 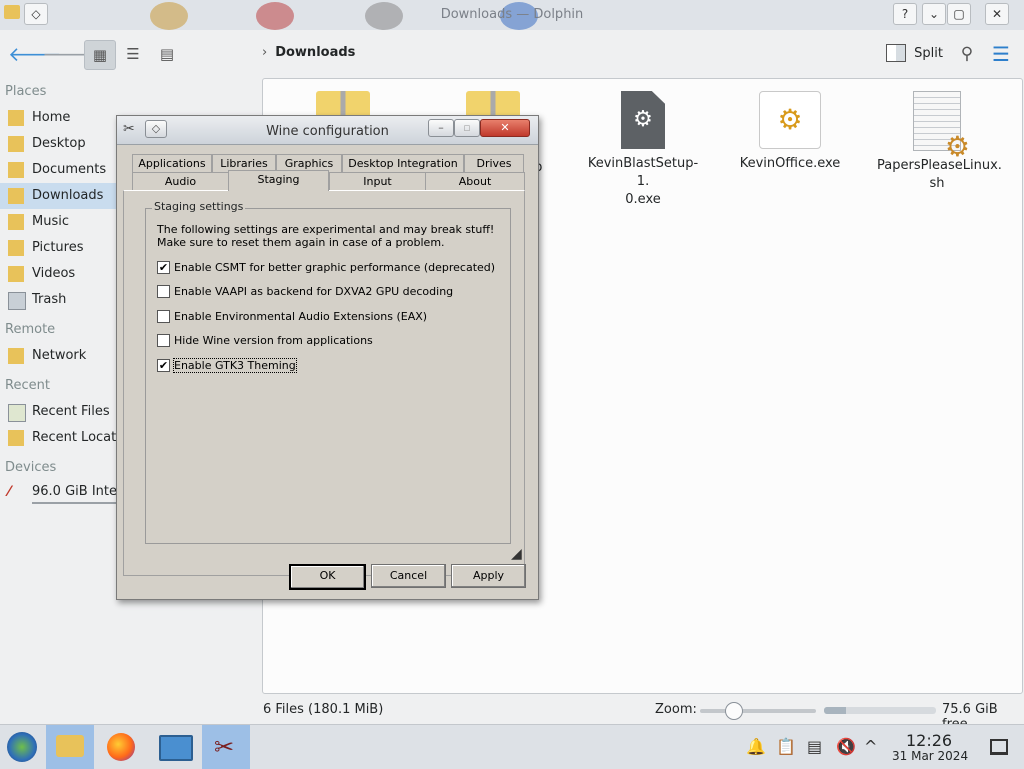 I want to click on tab-about: About, so click(x=475, y=181).